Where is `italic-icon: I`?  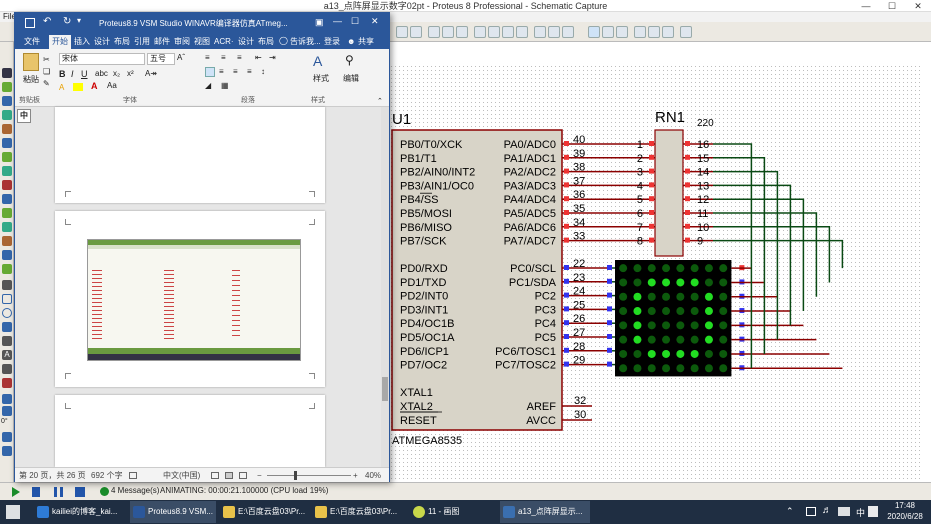
italic-icon: I is located at coordinates (72, 74).